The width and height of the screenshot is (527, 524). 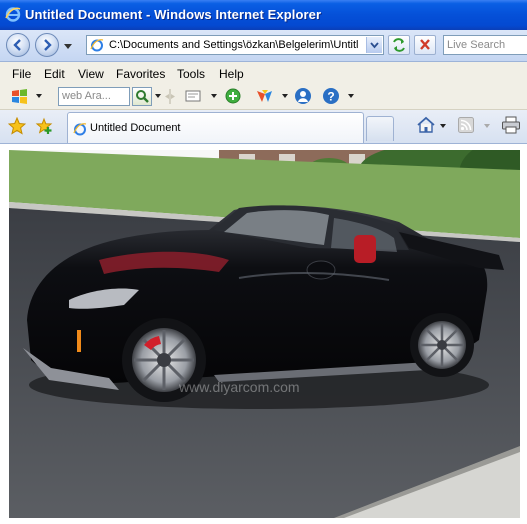 I want to click on menu-help: Help, so click(x=231, y=74).